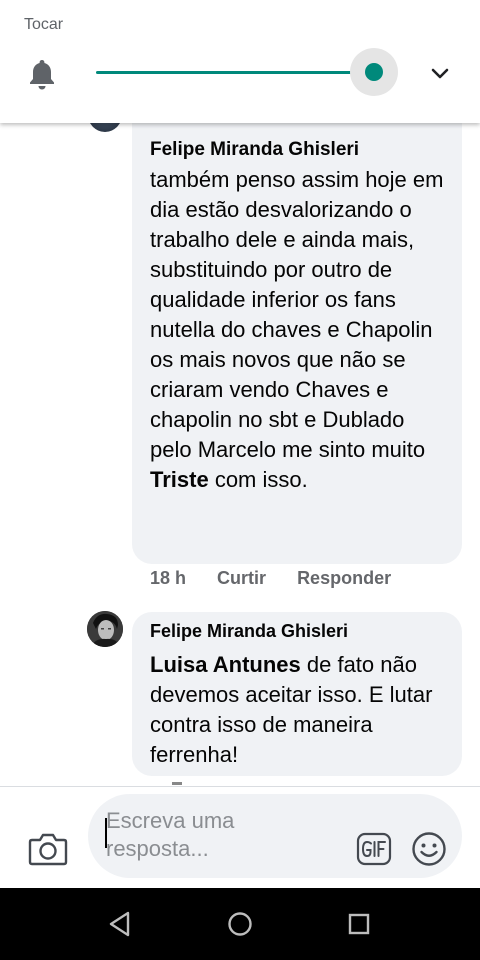 The height and width of the screenshot is (960, 480). What do you see at coordinates (344, 578) in the screenshot?
I see `reply-button: Responder` at bounding box center [344, 578].